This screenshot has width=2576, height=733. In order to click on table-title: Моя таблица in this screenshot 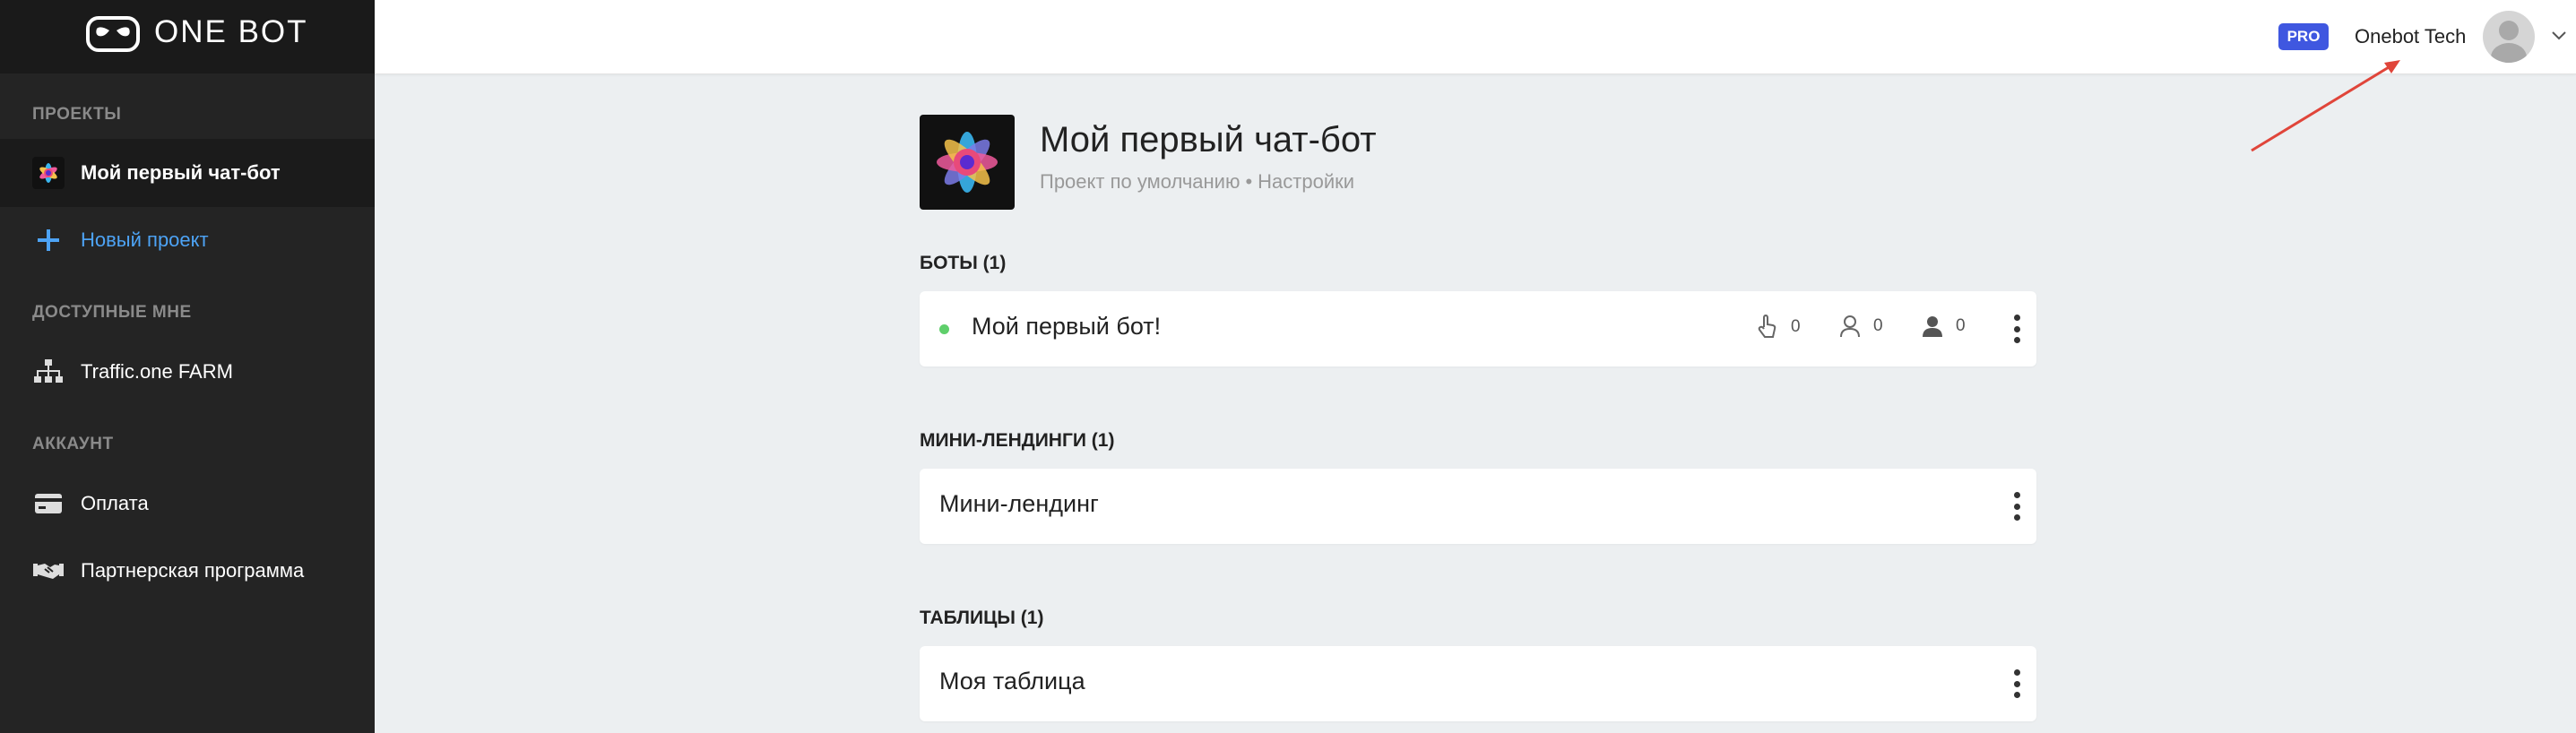, I will do `click(1012, 681)`.